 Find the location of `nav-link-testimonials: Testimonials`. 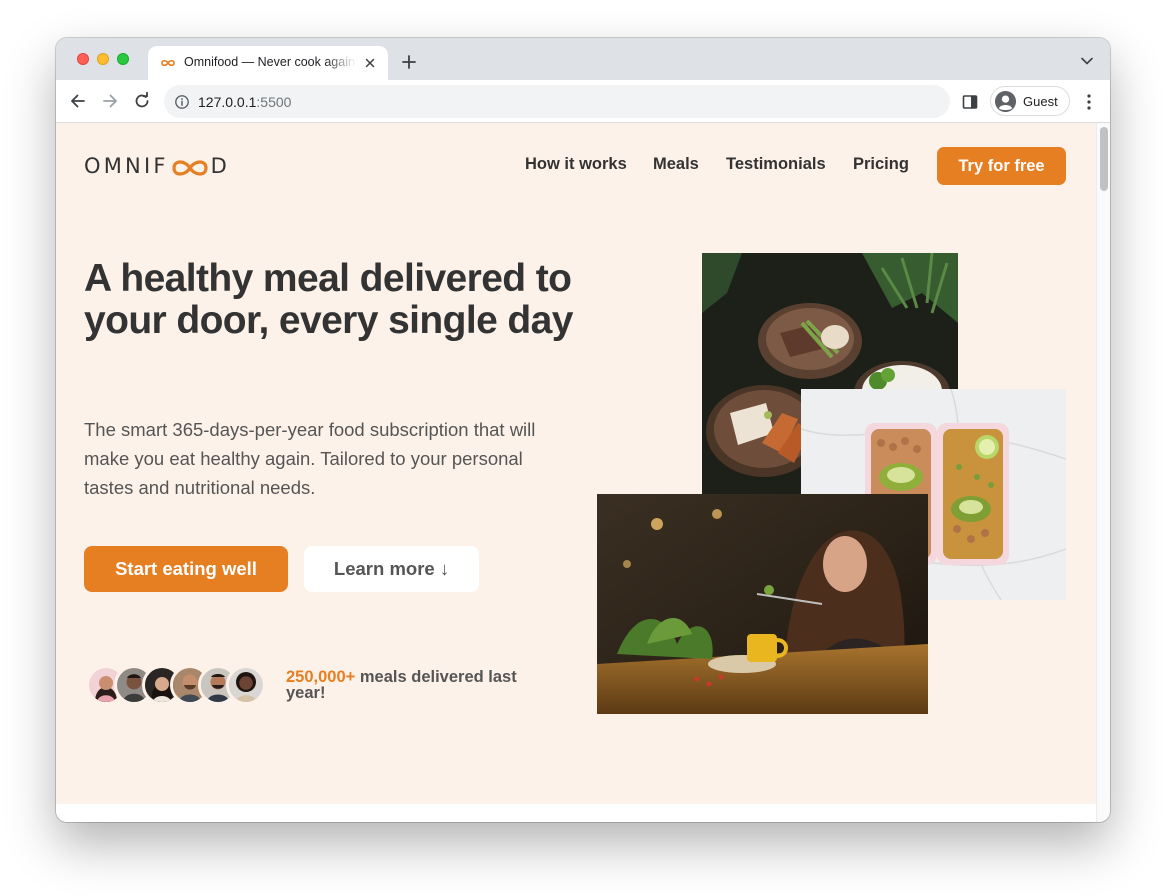

nav-link-testimonials: Testimonials is located at coordinates (776, 164).